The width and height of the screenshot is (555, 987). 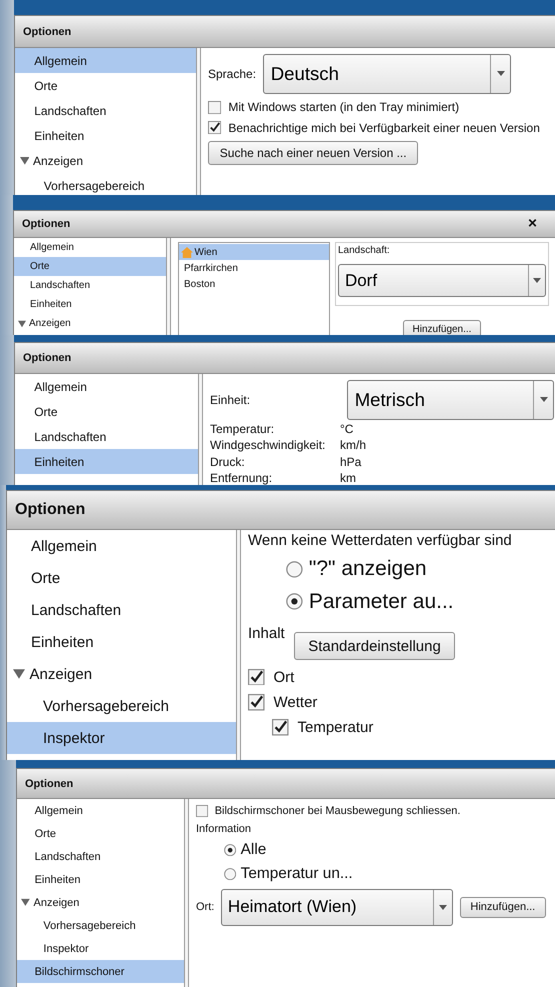 What do you see at coordinates (442, 280) in the screenshot?
I see `dropdown: Dorf` at bounding box center [442, 280].